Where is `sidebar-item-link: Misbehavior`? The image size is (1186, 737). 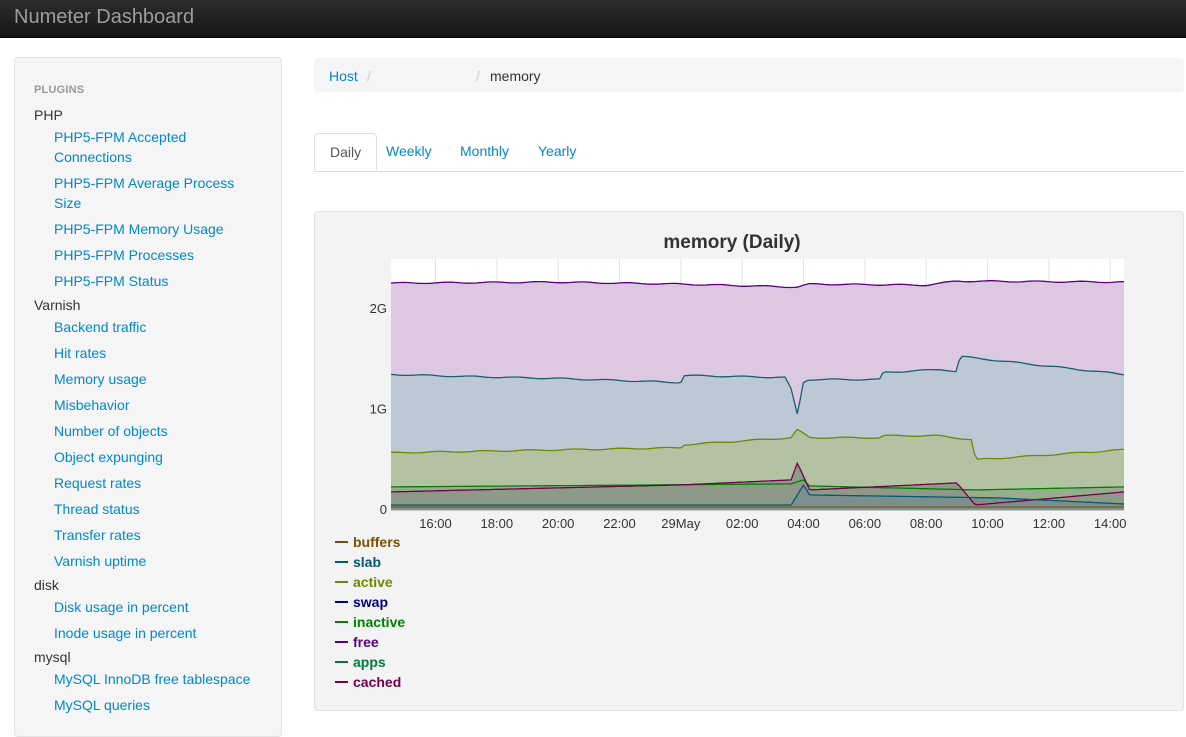 sidebar-item-link: Misbehavior is located at coordinates (154, 405).